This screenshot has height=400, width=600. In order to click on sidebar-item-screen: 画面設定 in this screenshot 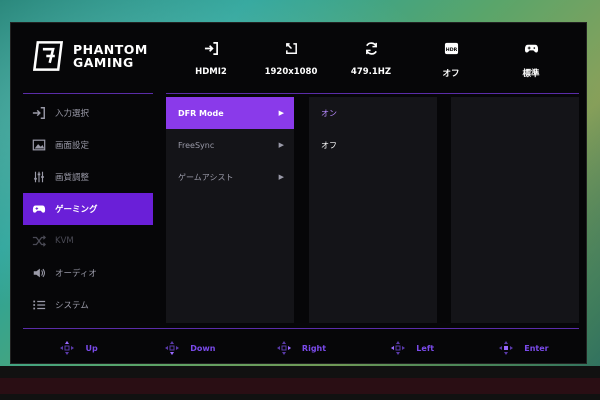, I will do `click(88, 145)`.